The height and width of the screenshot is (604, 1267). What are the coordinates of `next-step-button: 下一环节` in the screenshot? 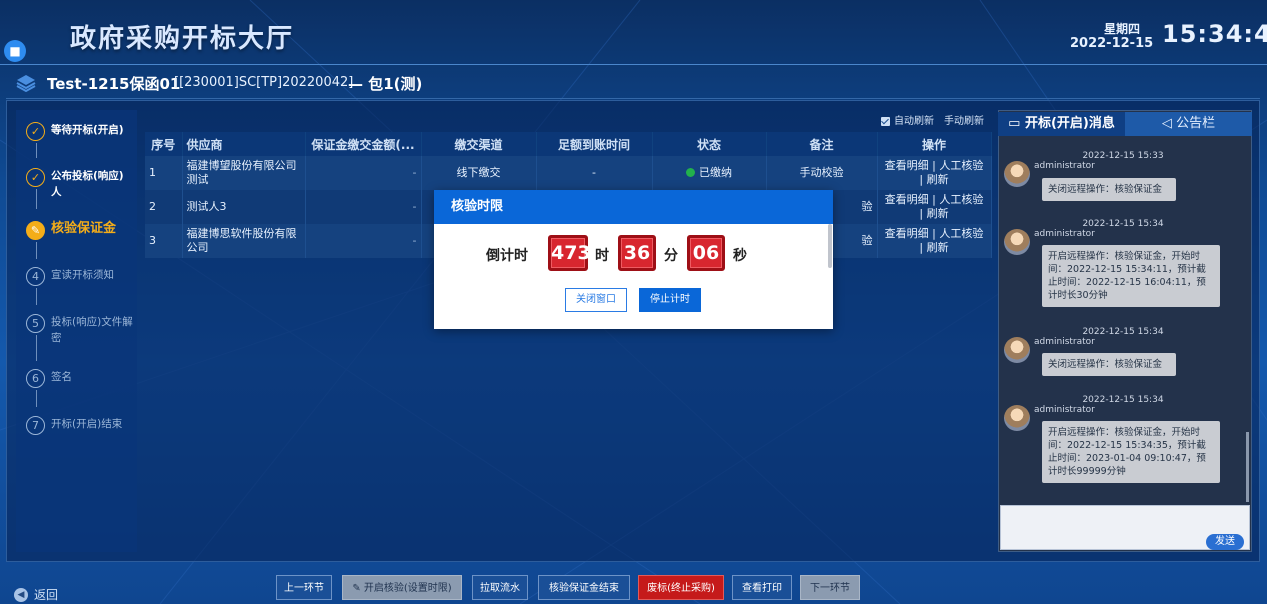 It's located at (830, 587).